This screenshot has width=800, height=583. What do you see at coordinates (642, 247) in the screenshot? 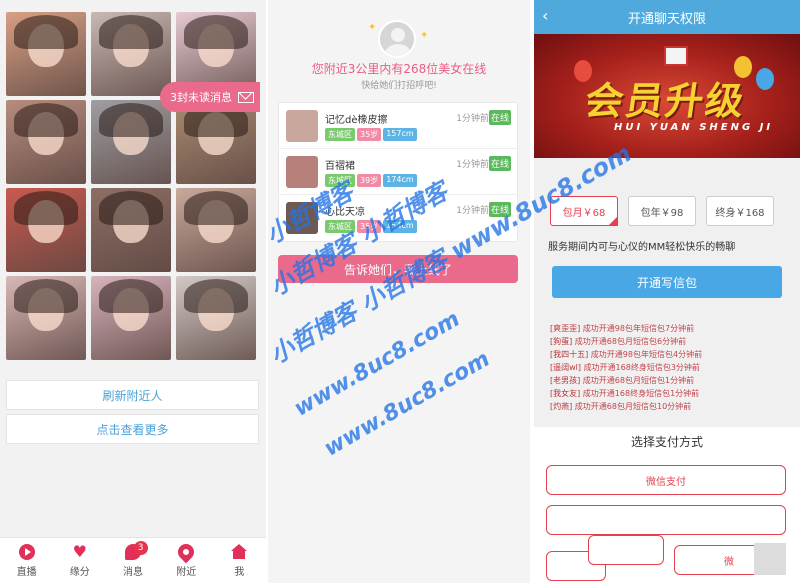
I see `service-description: 服务期间内可与心仪的MM轻松快乐的畅聊` at bounding box center [642, 247].